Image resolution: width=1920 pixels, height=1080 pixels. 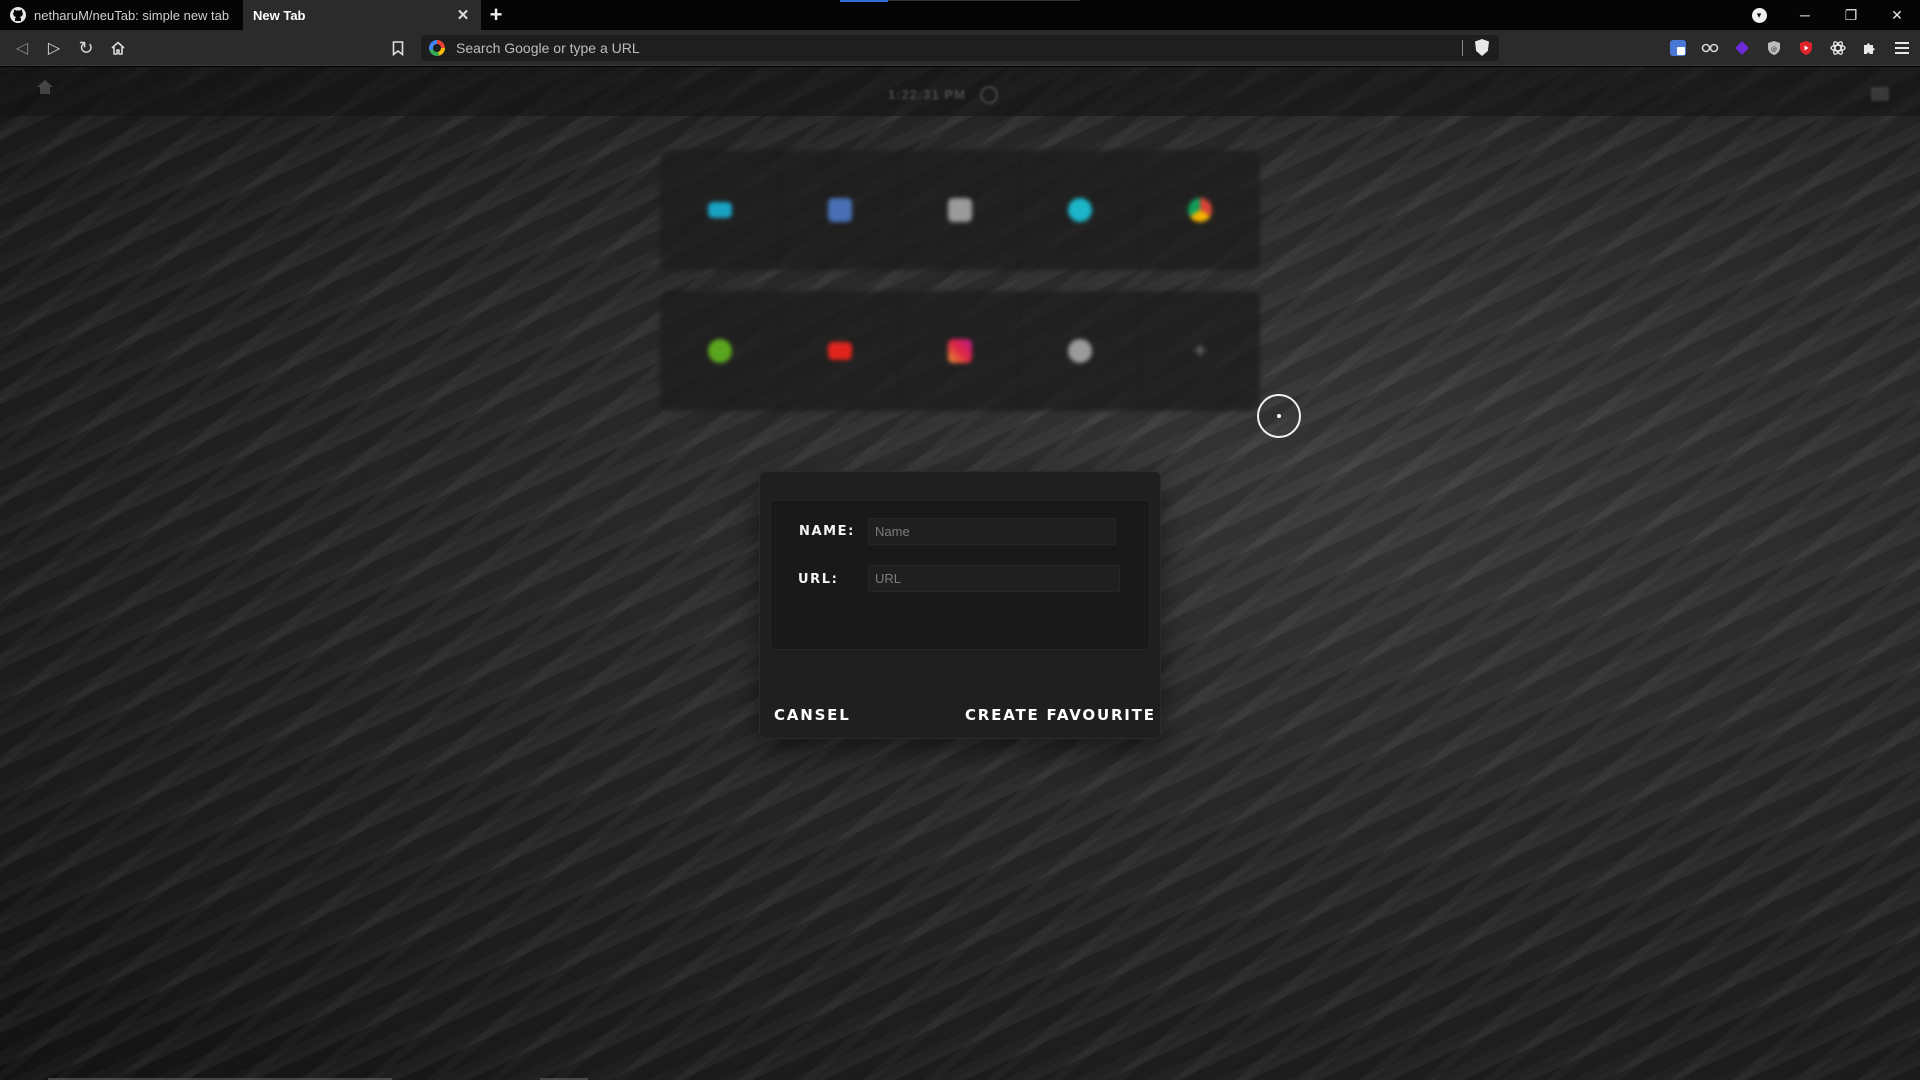 I want to click on dialog-form: NAME: URL:, so click(x=960, y=575).